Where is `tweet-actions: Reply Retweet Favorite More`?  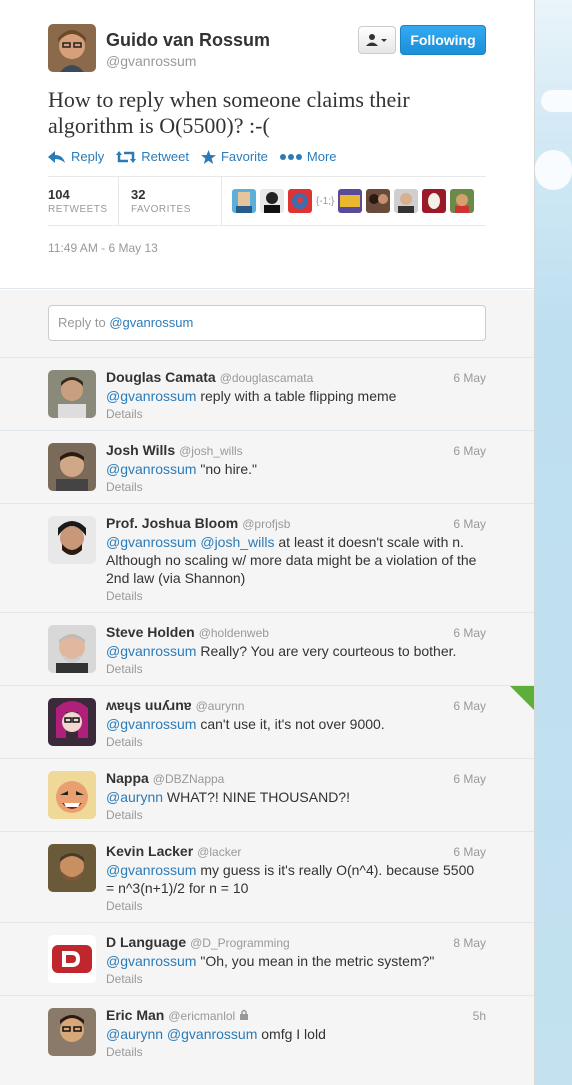
tweet-actions: Reply Retweet Favorite More is located at coordinates (267, 156).